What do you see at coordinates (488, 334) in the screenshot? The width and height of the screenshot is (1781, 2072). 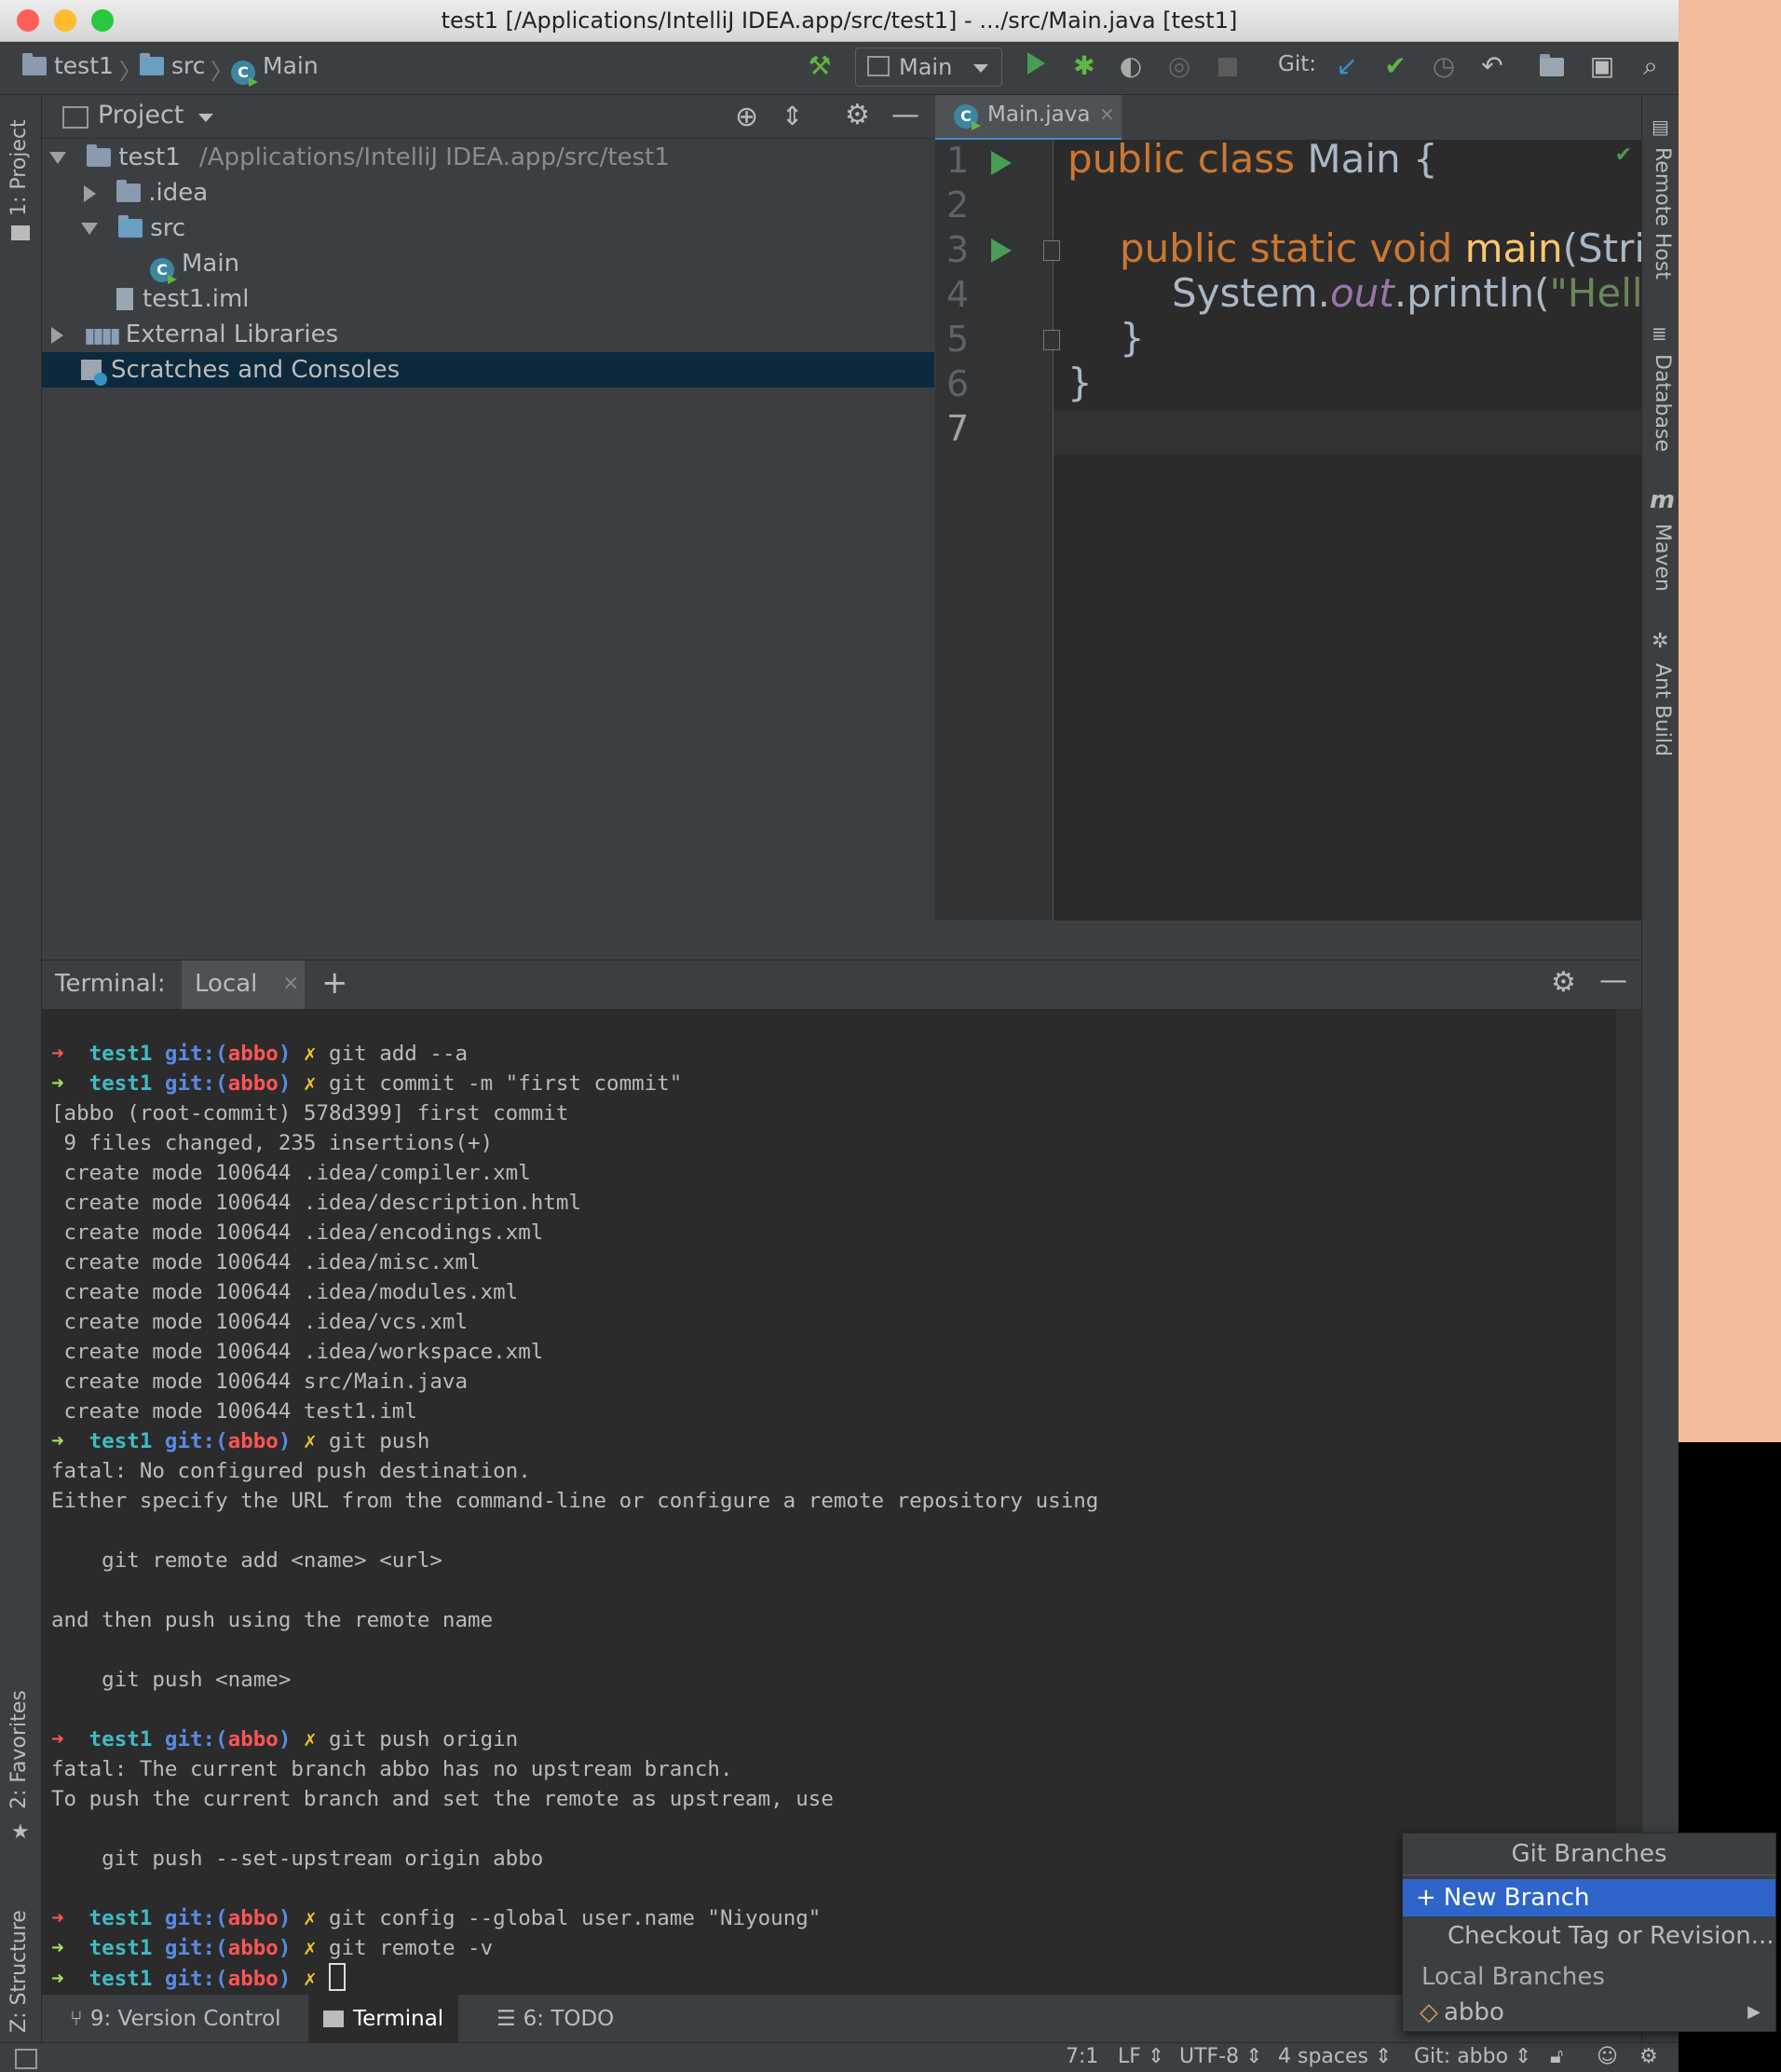 I see `tree-item-external-libraries: ▮▮▮▮ External Libraries` at bounding box center [488, 334].